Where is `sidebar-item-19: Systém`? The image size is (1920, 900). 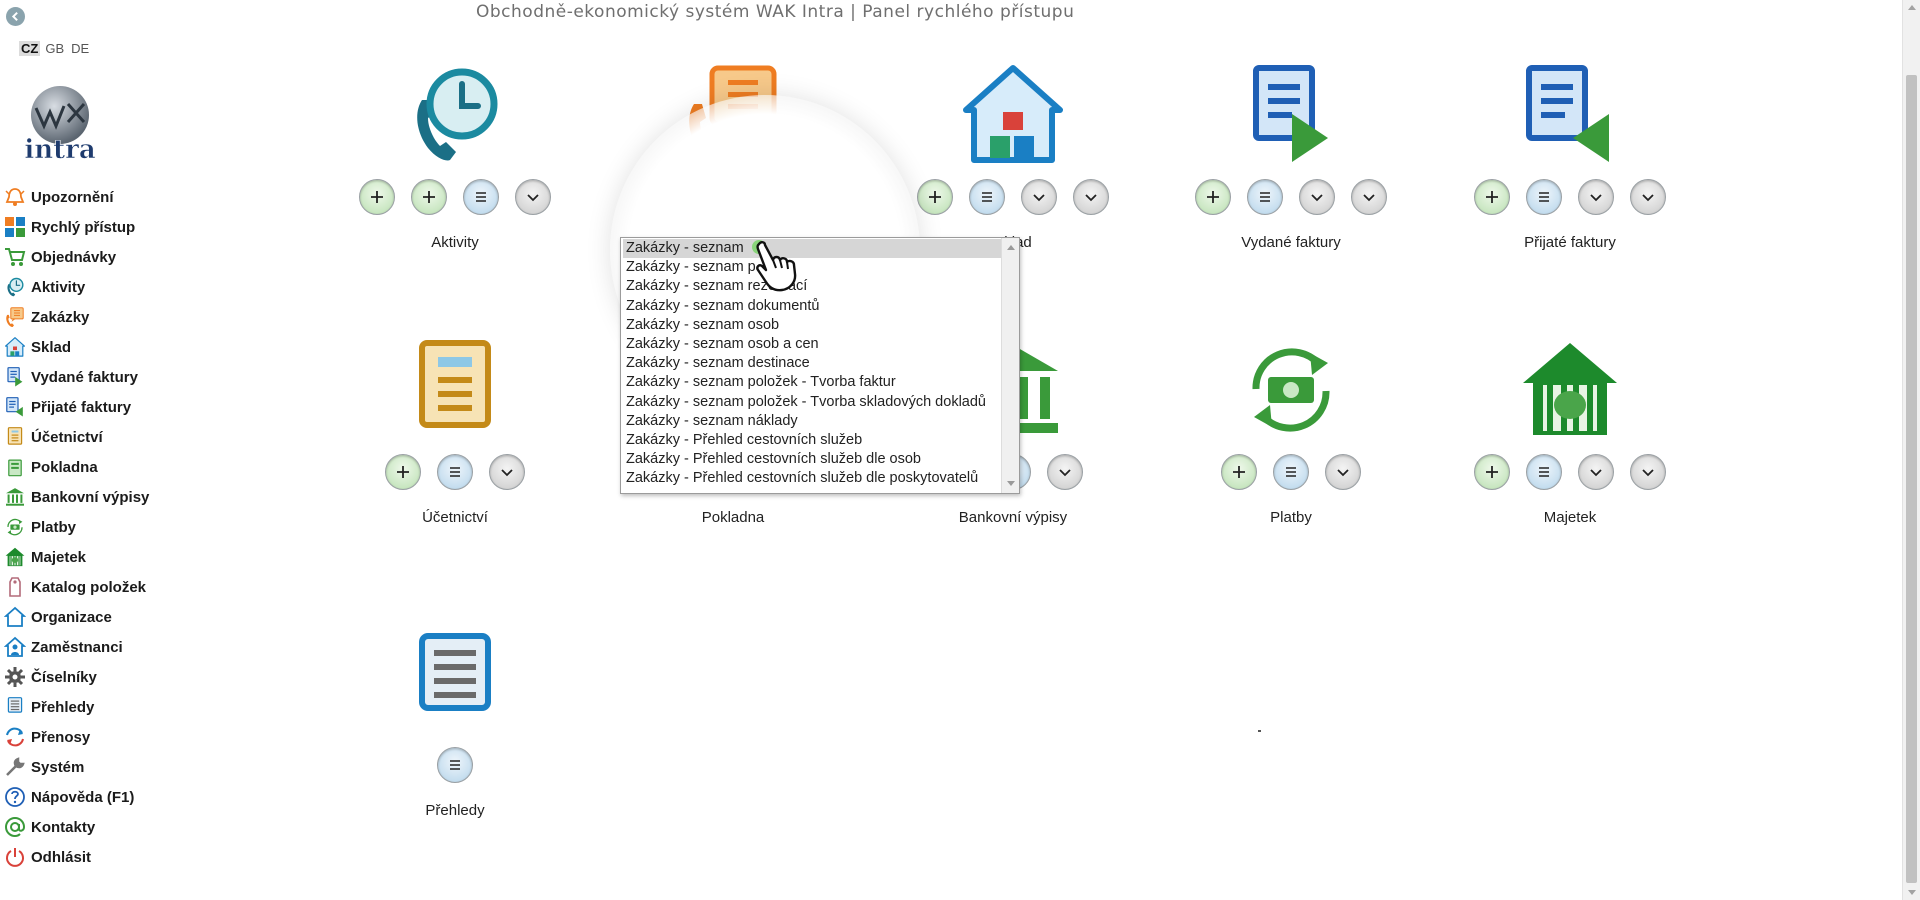 sidebar-item-19: Systém is located at coordinates (100, 767).